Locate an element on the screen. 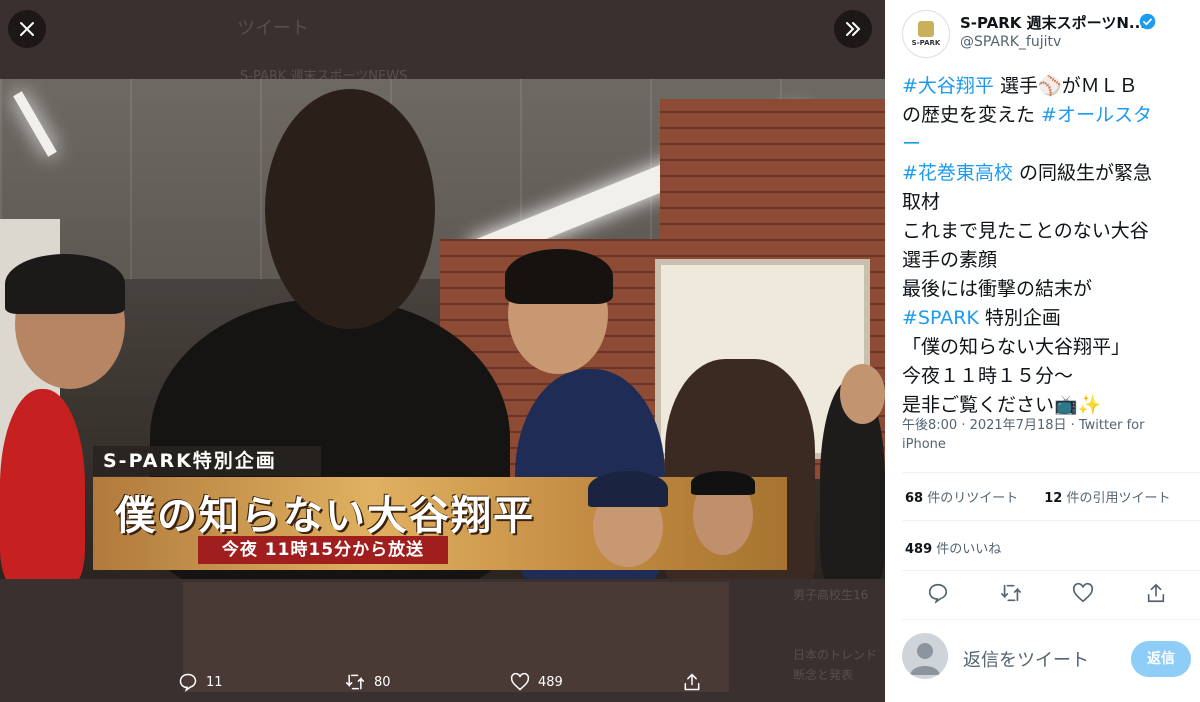  reply-button is located at coordinates (938, 595).